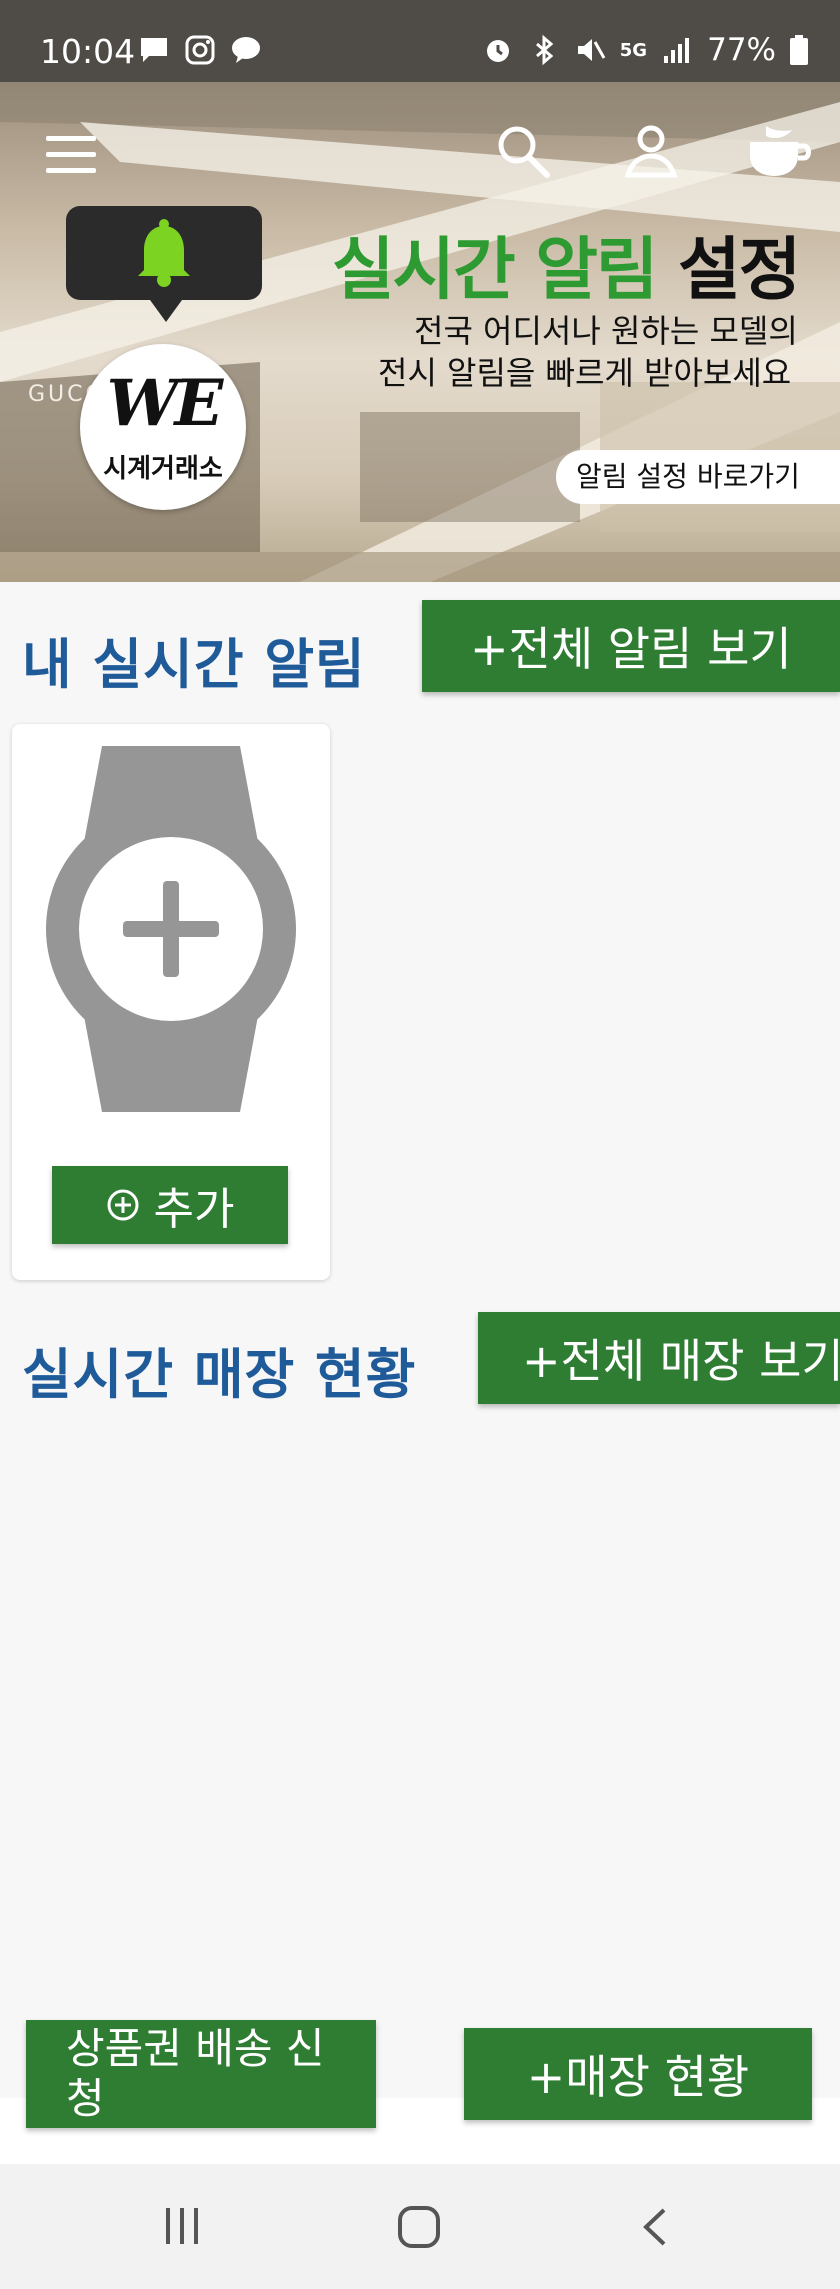 This screenshot has width=840, height=2289. I want to click on recent-apps-icon, so click(182, 2226).